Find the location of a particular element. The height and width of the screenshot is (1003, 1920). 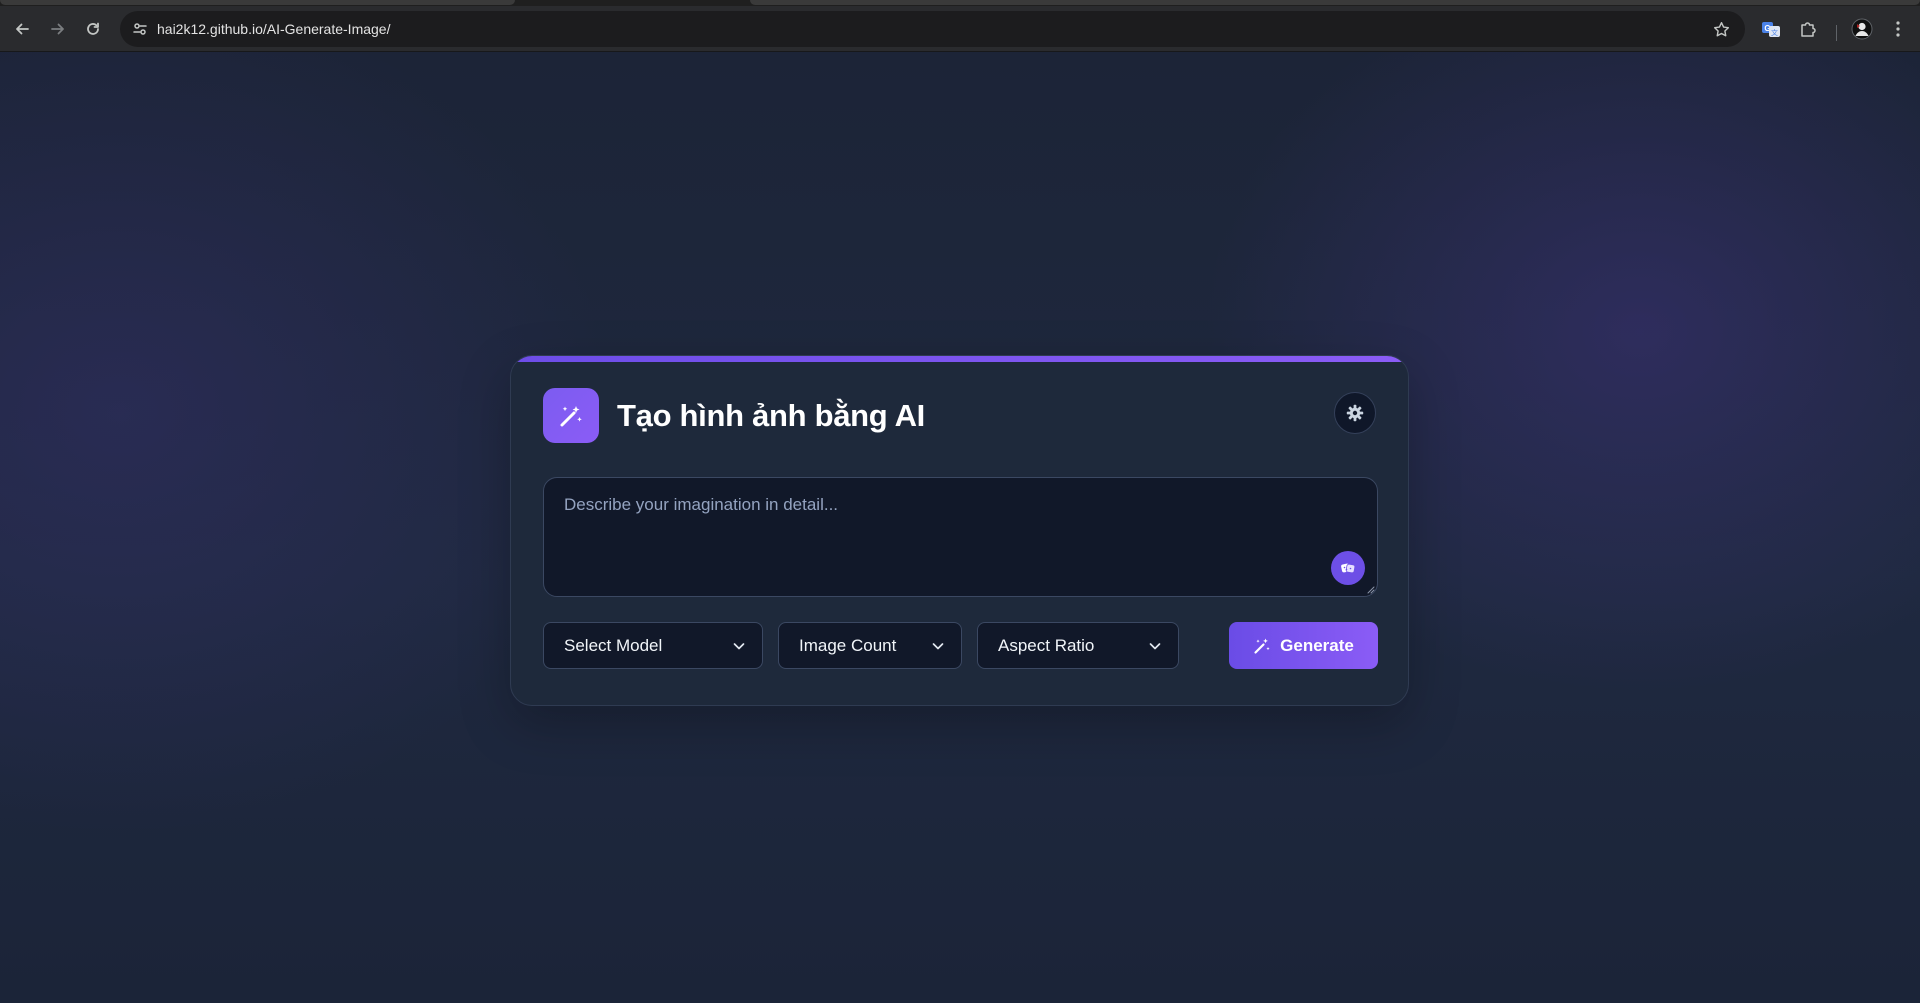

browser-menu-button is located at coordinates (1898, 29).